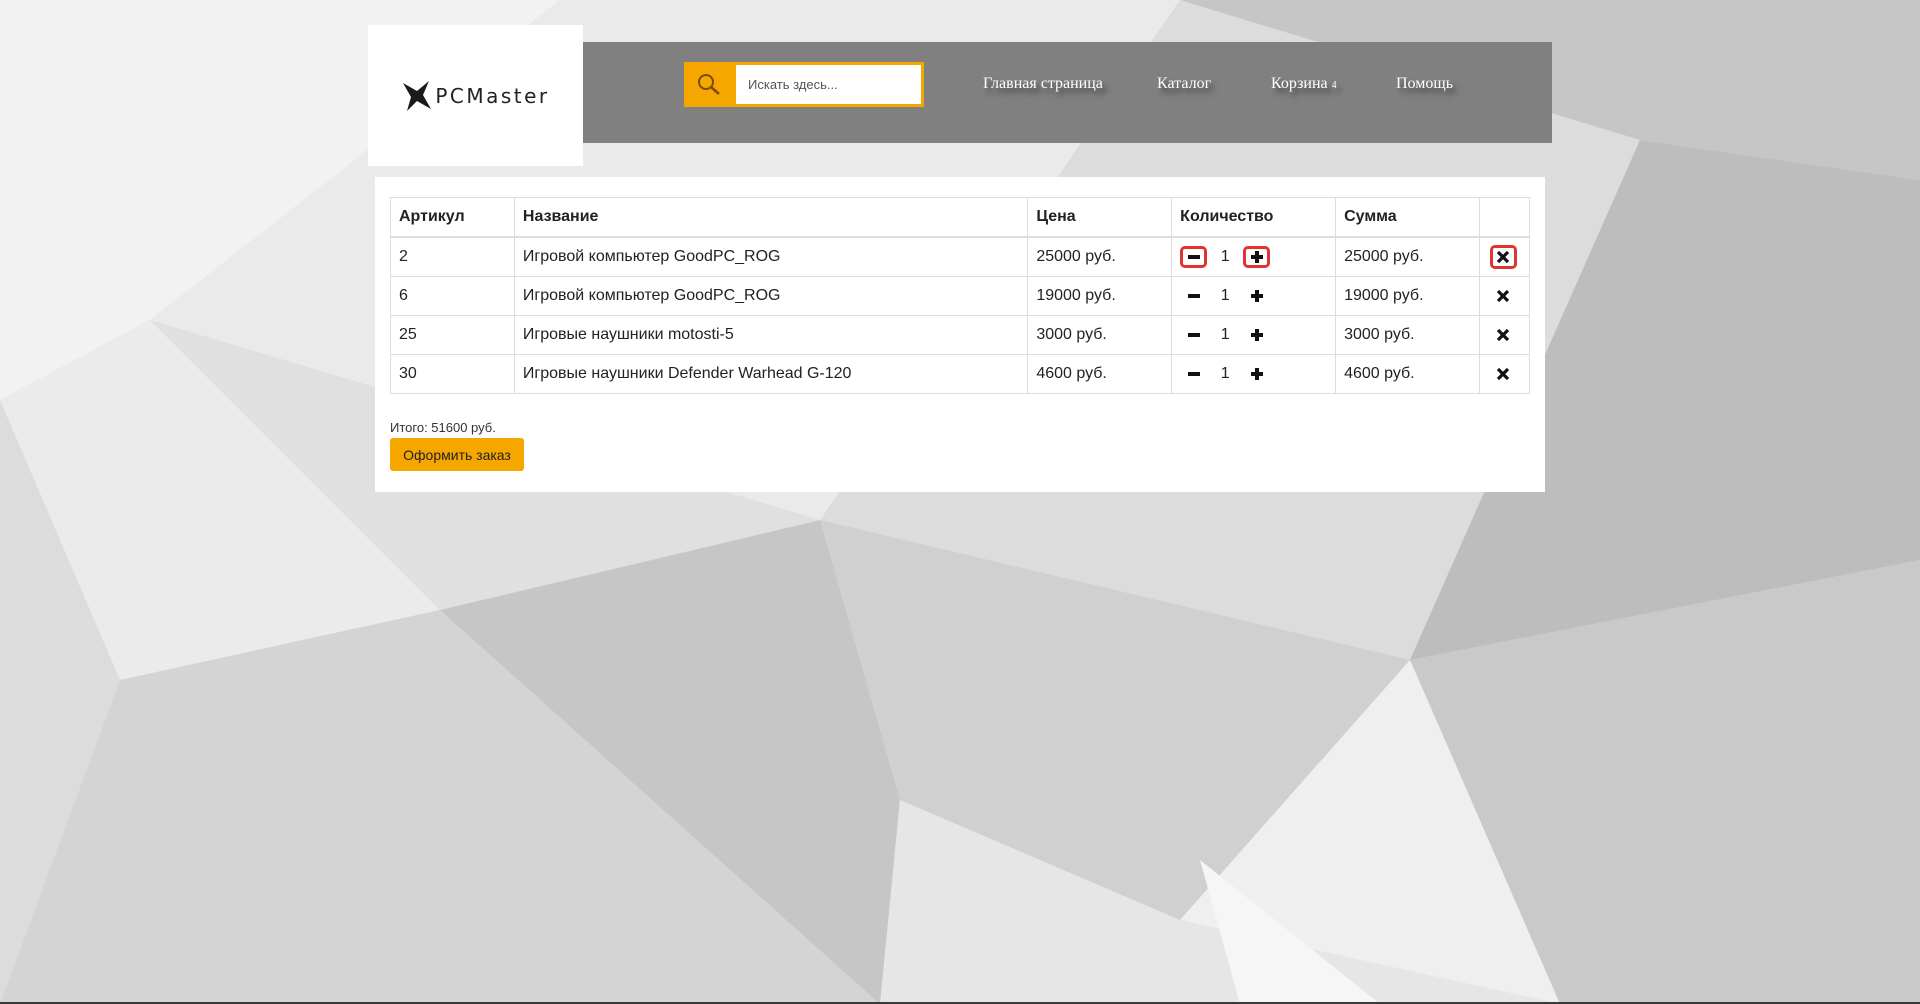 This screenshot has width=1920, height=1004. What do you see at coordinates (1407, 217) in the screenshot?
I see `header-sum: Сумма` at bounding box center [1407, 217].